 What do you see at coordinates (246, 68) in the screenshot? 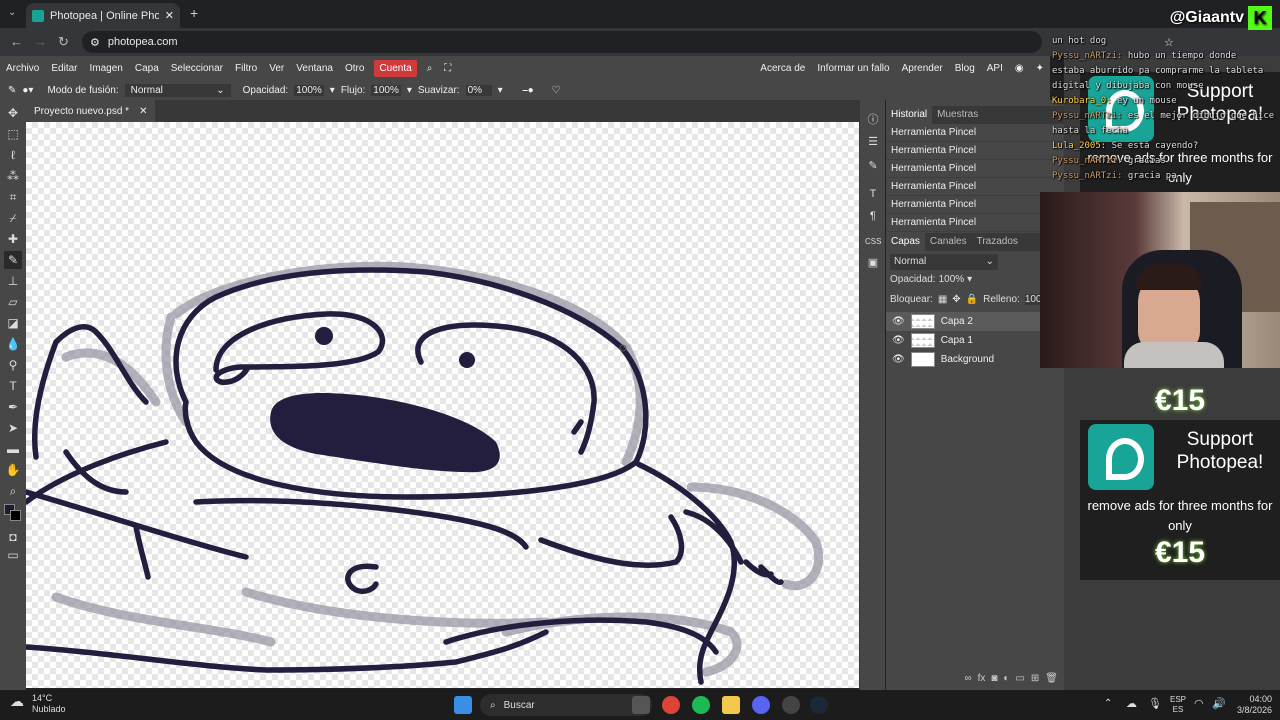
I see `menu-filtro: Filtro` at bounding box center [246, 68].